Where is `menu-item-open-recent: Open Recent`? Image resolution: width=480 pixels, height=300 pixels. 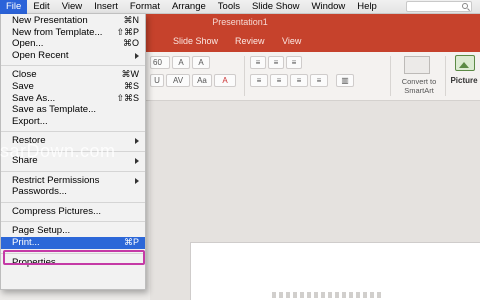
menu-item-open-recent: Open Recent is located at coordinates (73, 56).